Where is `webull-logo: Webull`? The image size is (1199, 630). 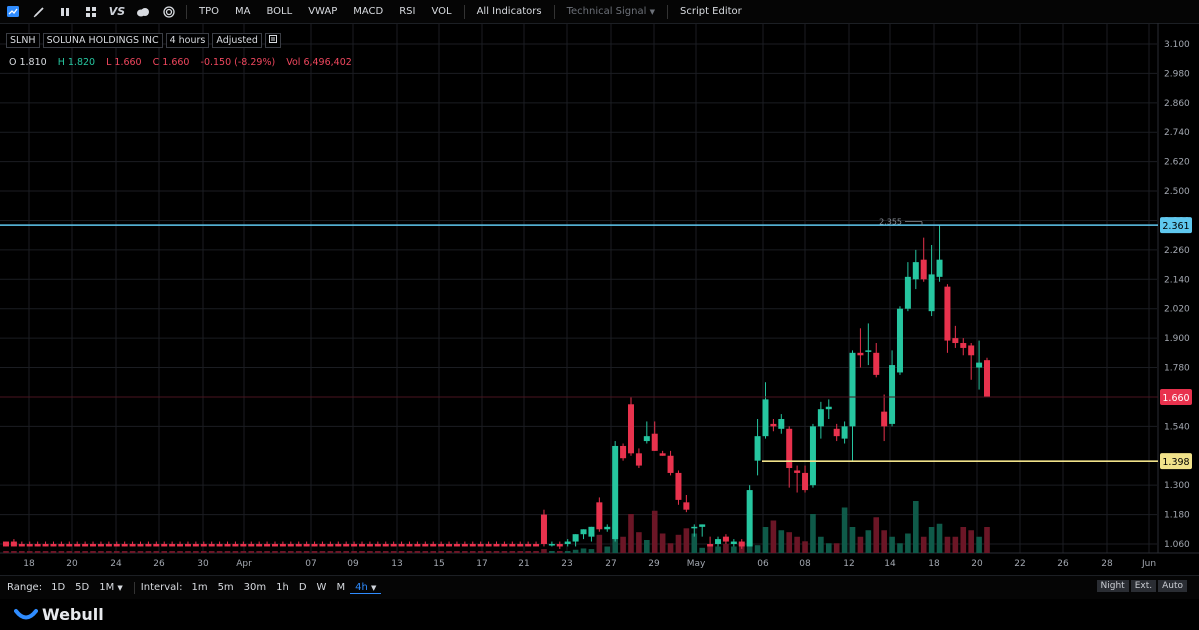
webull-logo: Webull is located at coordinates (59, 614).